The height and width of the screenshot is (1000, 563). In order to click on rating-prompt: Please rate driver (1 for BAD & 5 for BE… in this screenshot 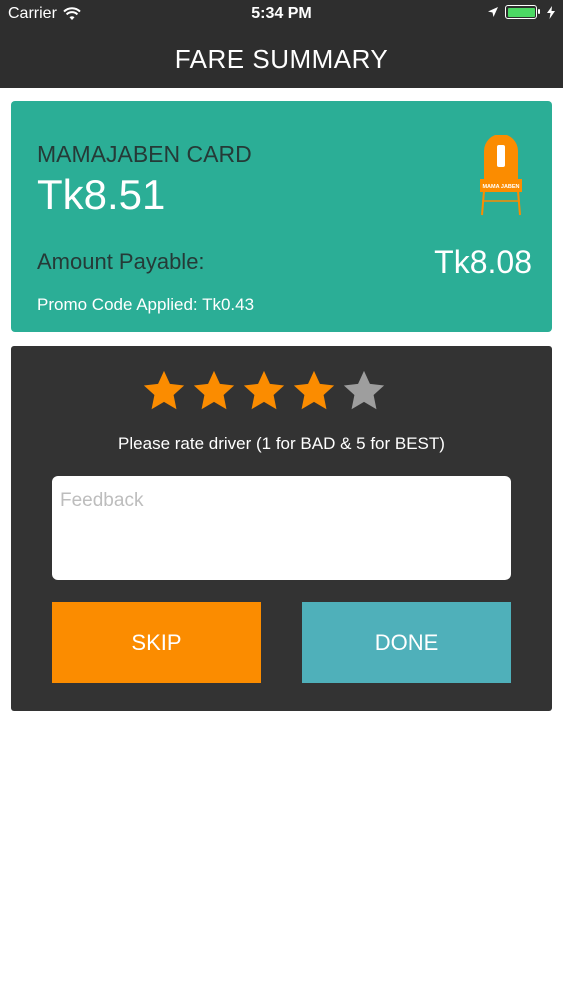, I will do `click(281, 443)`.